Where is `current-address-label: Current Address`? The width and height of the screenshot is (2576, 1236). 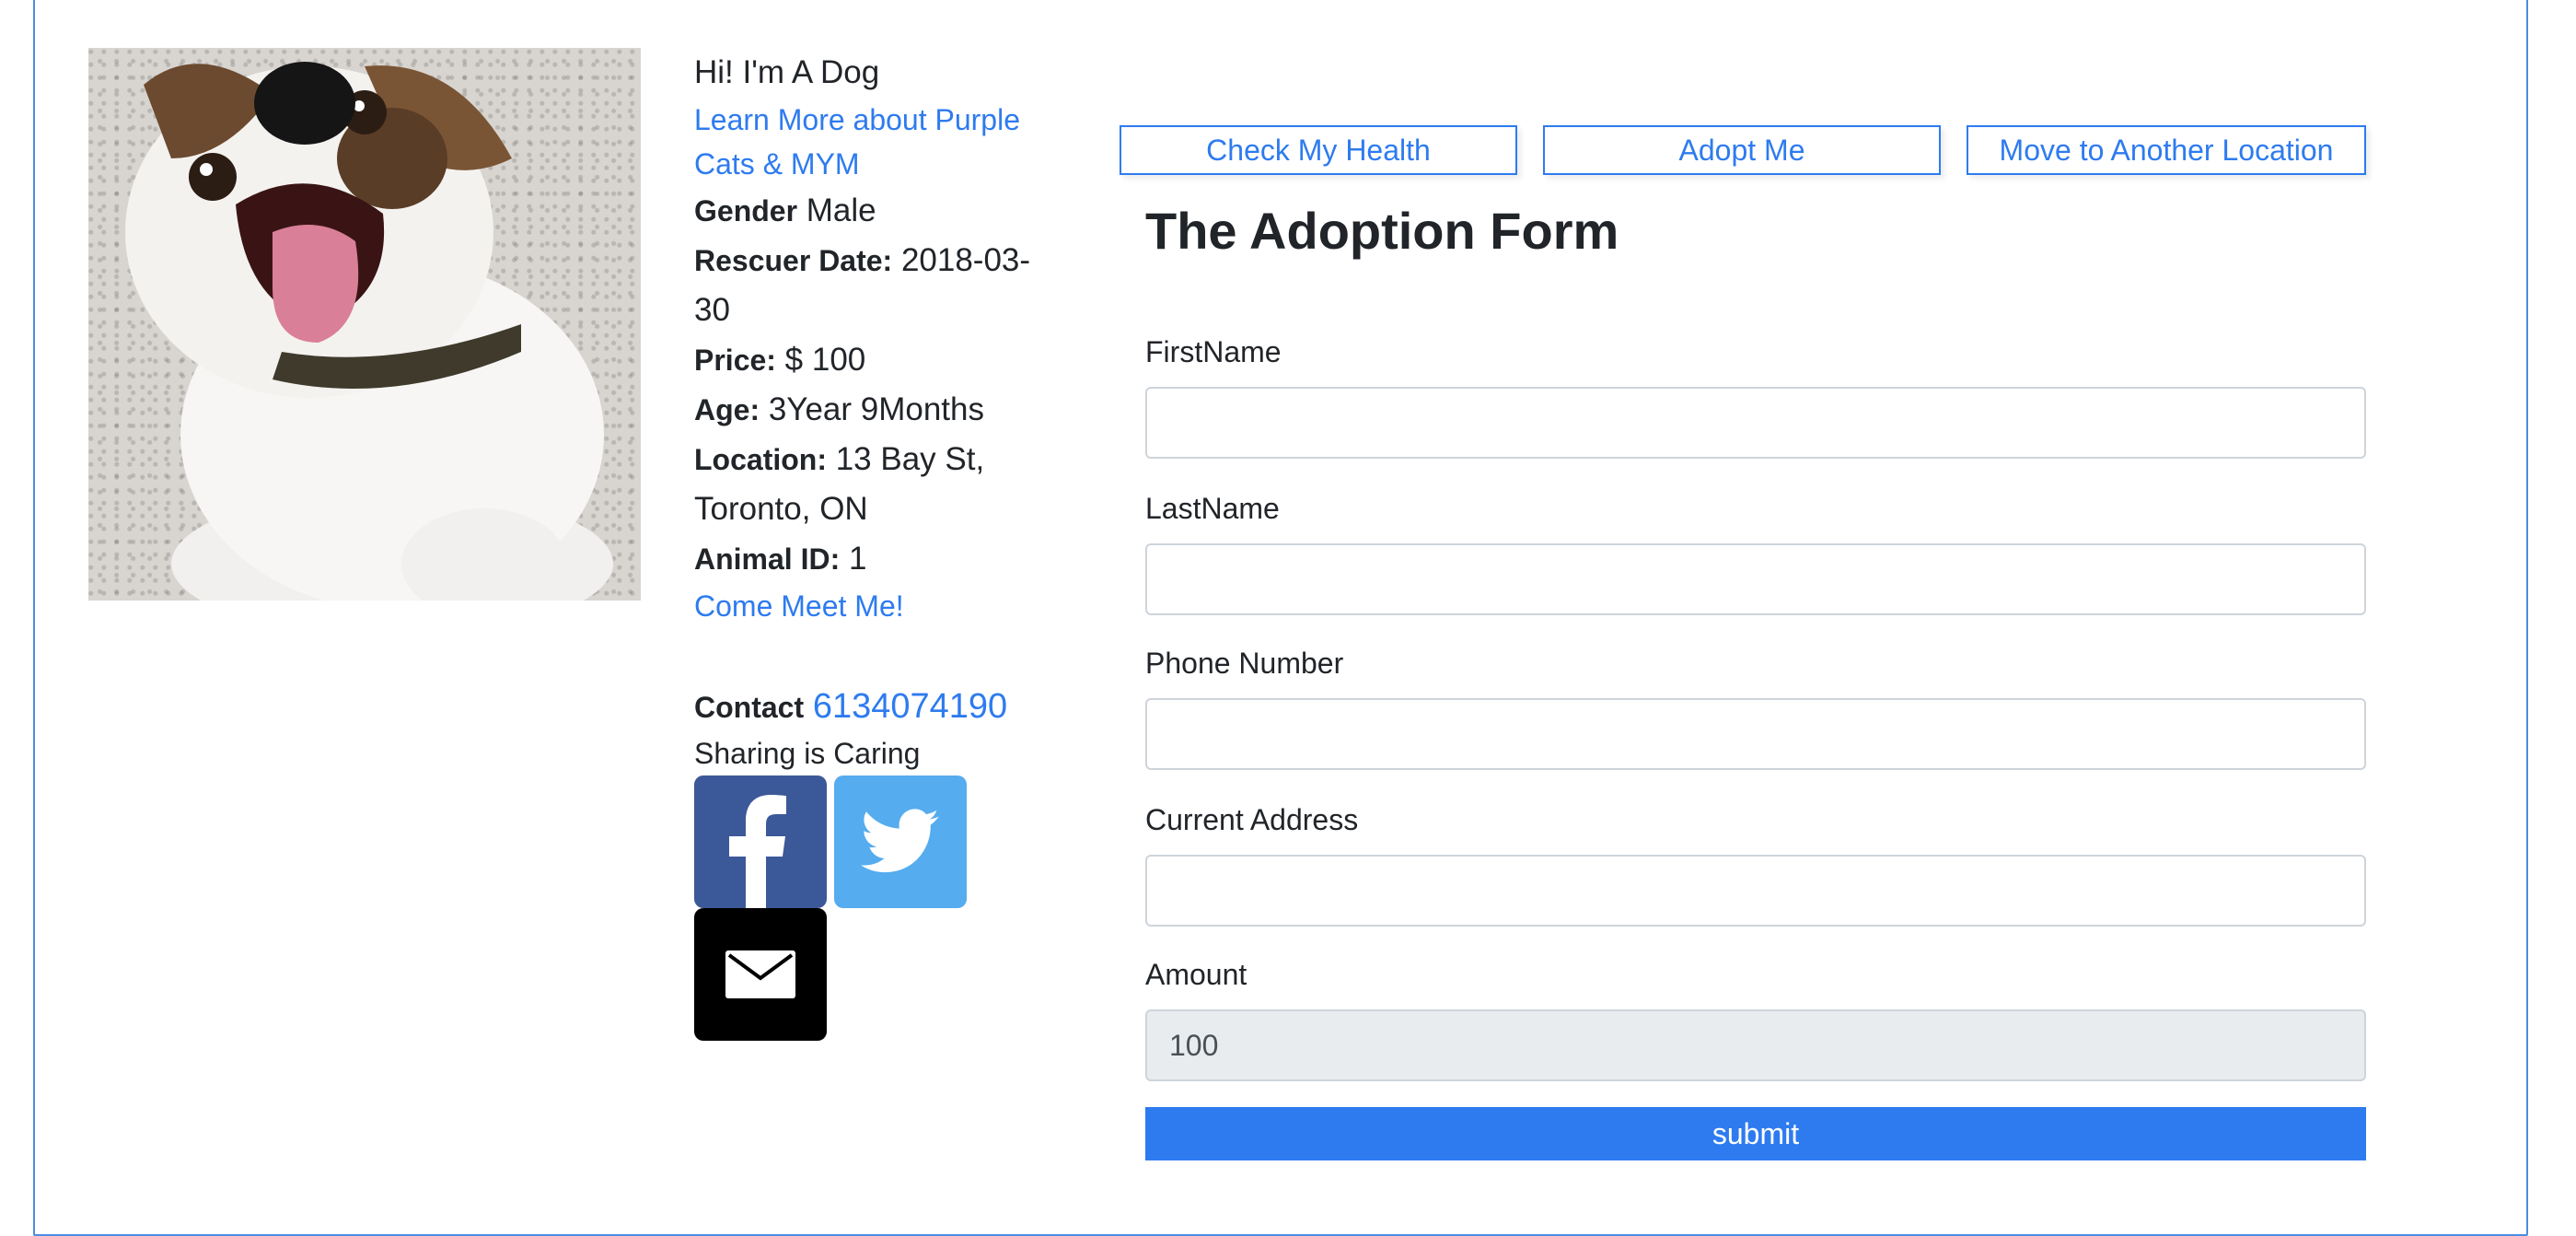 current-address-label: Current Address is located at coordinates (1252, 819).